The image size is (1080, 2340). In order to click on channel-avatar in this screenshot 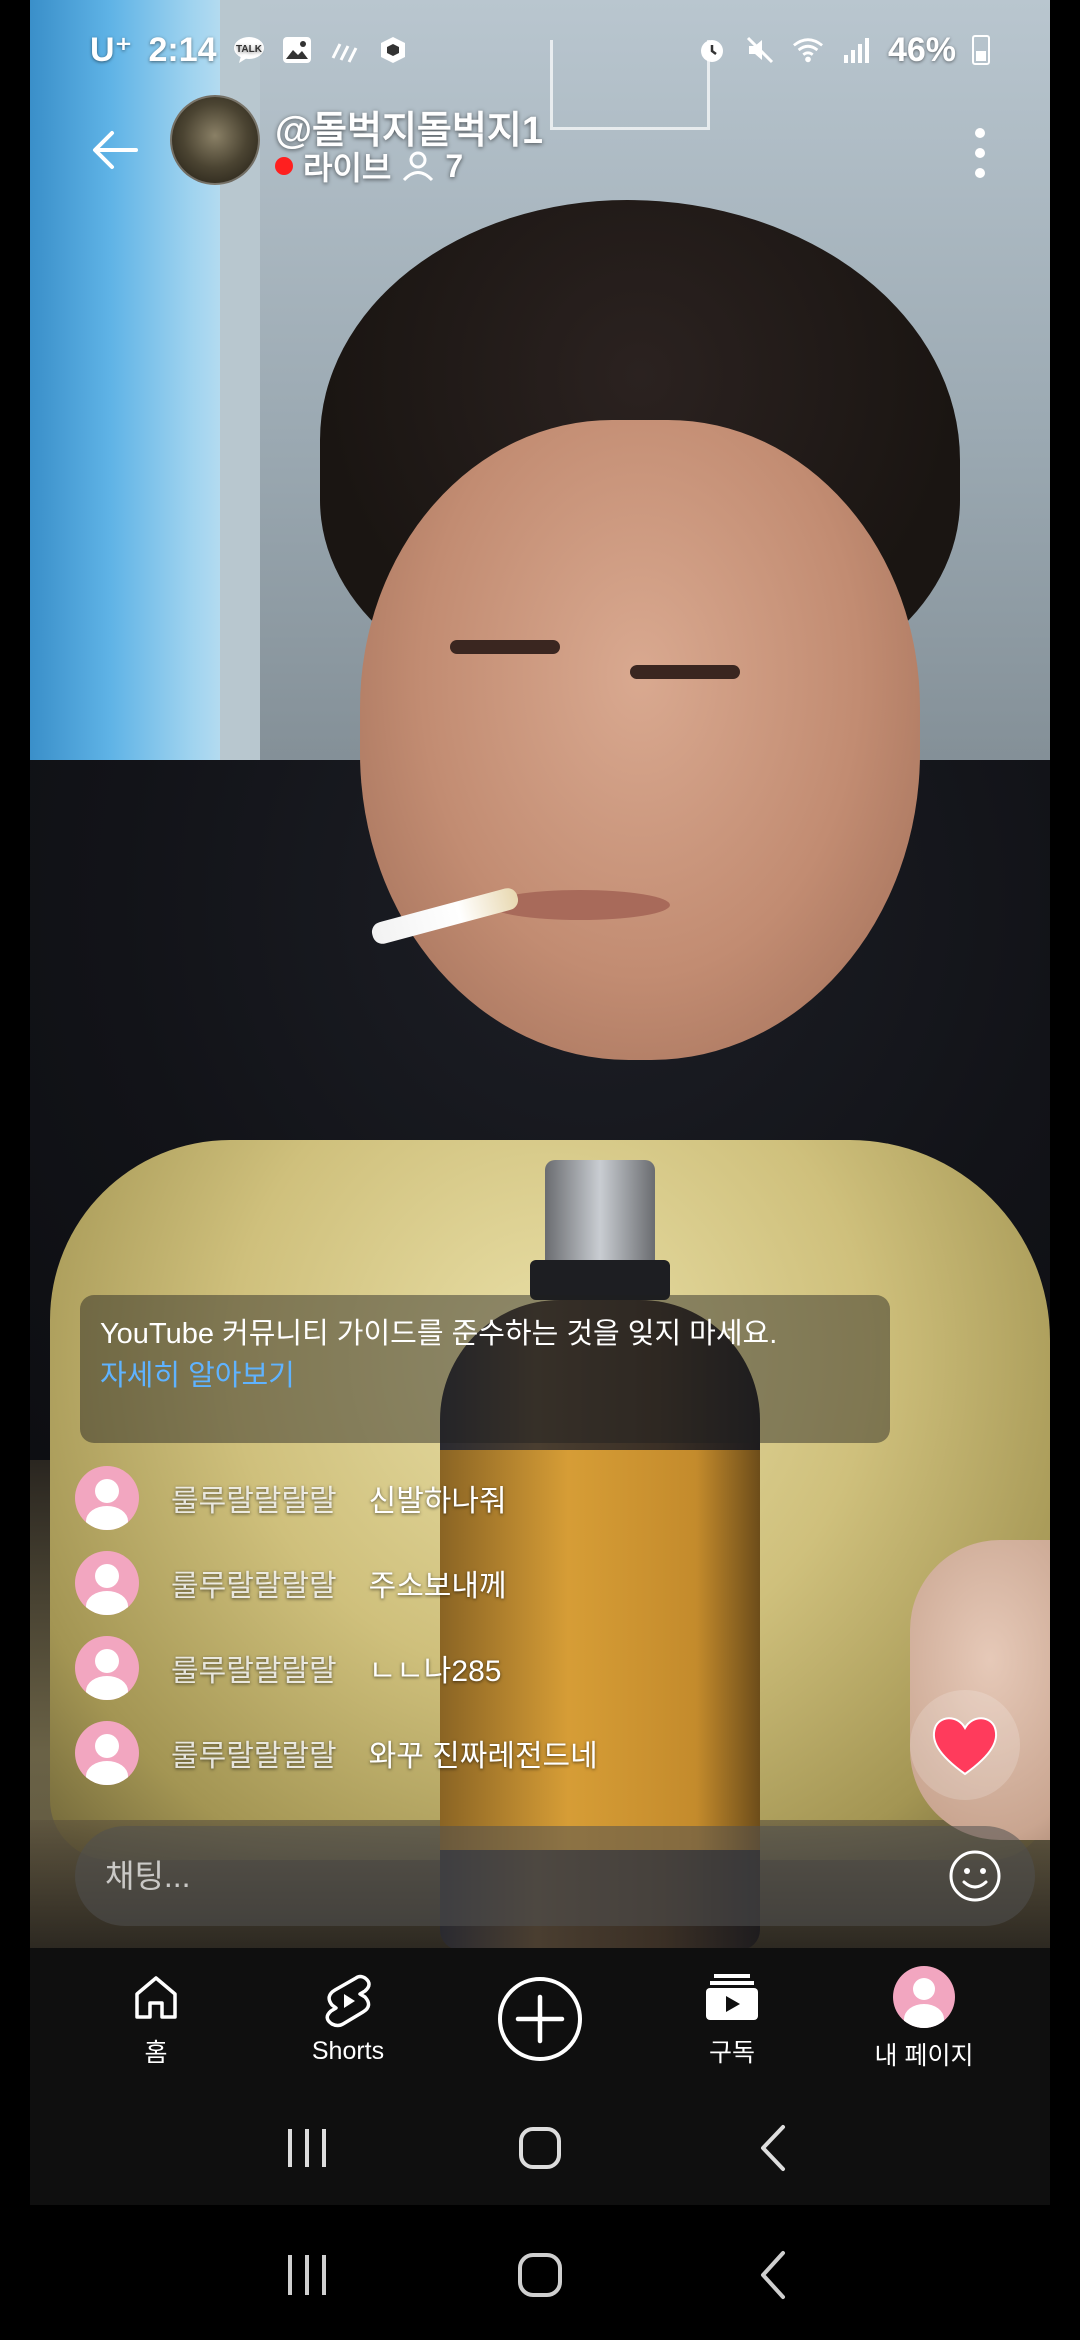, I will do `click(215, 140)`.